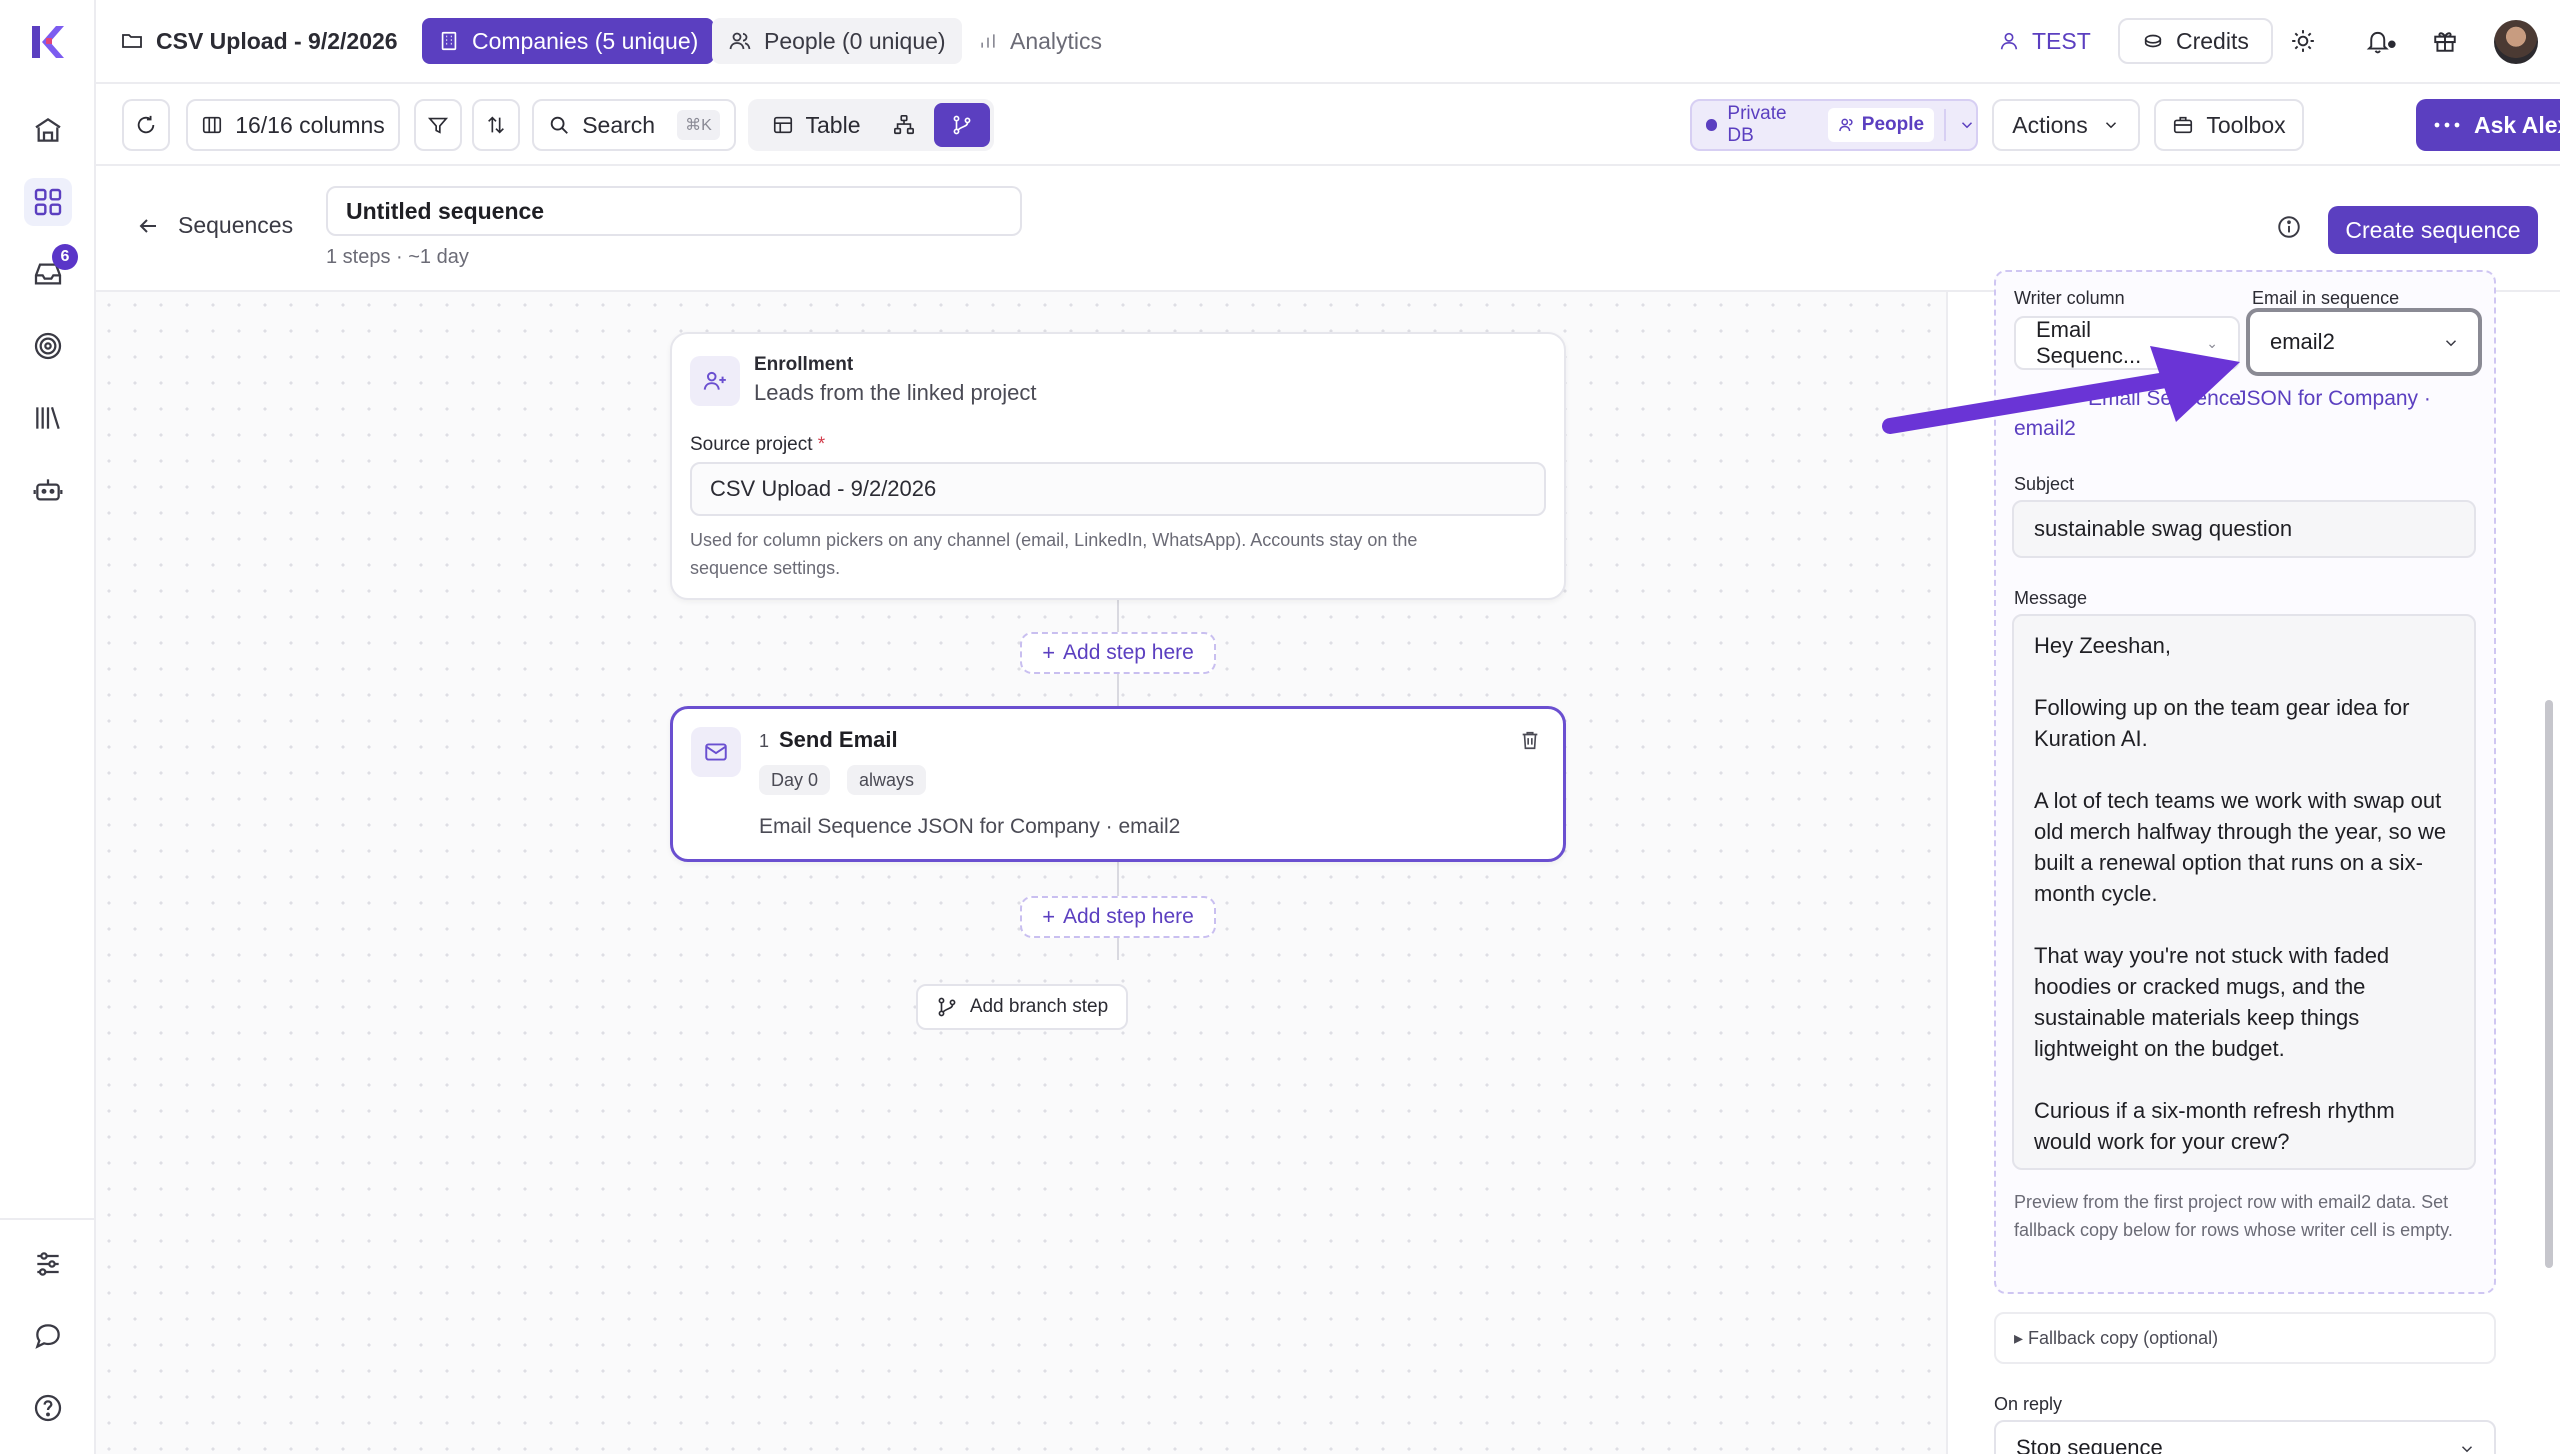  What do you see at coordinates (2066, 125) in the screenshot?
I see `actions-menu: Actions` at bounding box center [2066, 125].